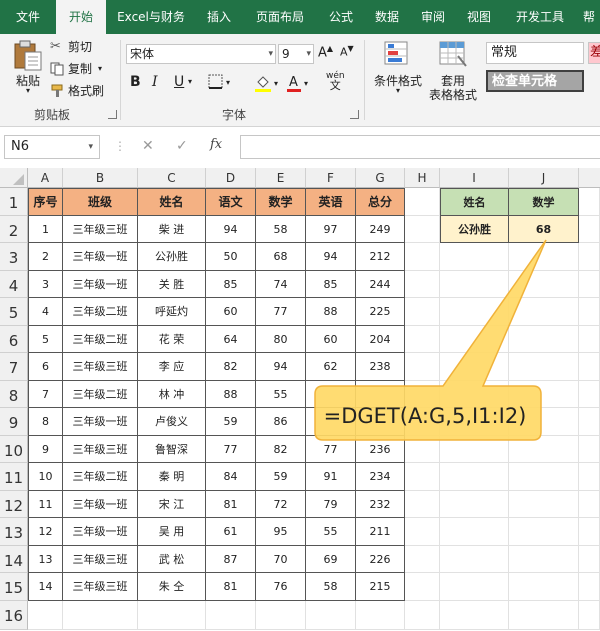 Image resolution: width=600 pixels, height=631 pixels. What do you see at coordinates (430, 340) in the screenshot?
I see `callout-bubble` at bounding box center [430, 340].